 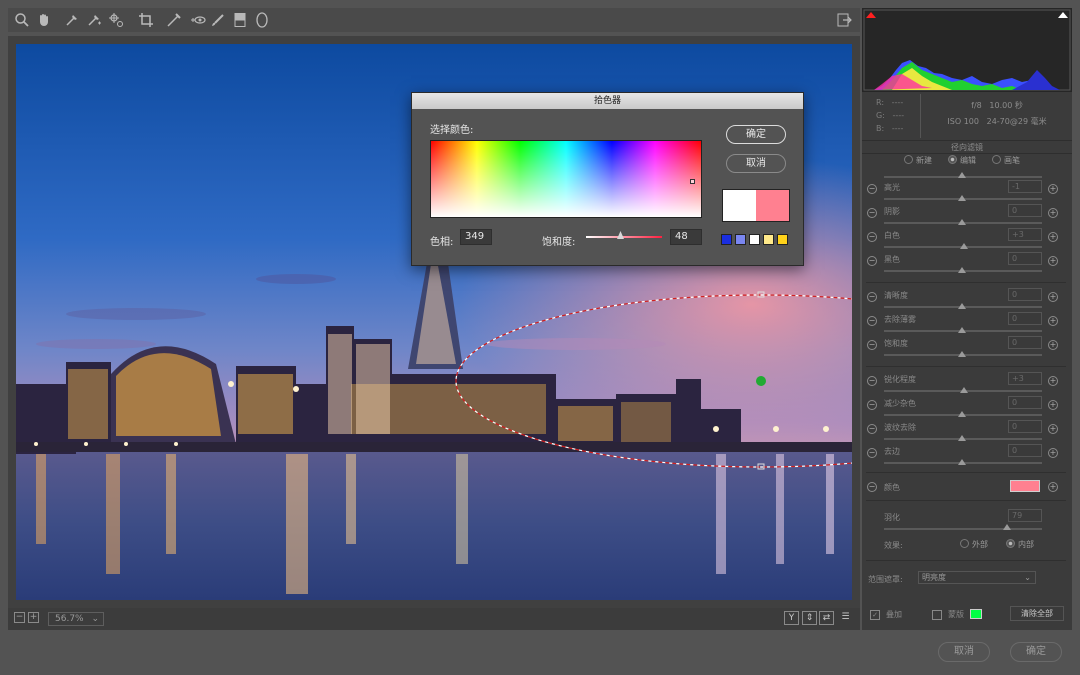 What do you see at coordinates (19, 617) in the screenshot?
I see `zoom-out-button: −` at bounding box center [19, 617].